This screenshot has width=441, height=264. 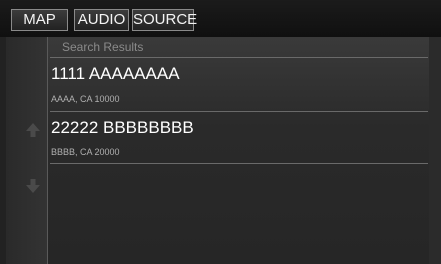 I want to click on header-separator, so click(x=239, y=57).